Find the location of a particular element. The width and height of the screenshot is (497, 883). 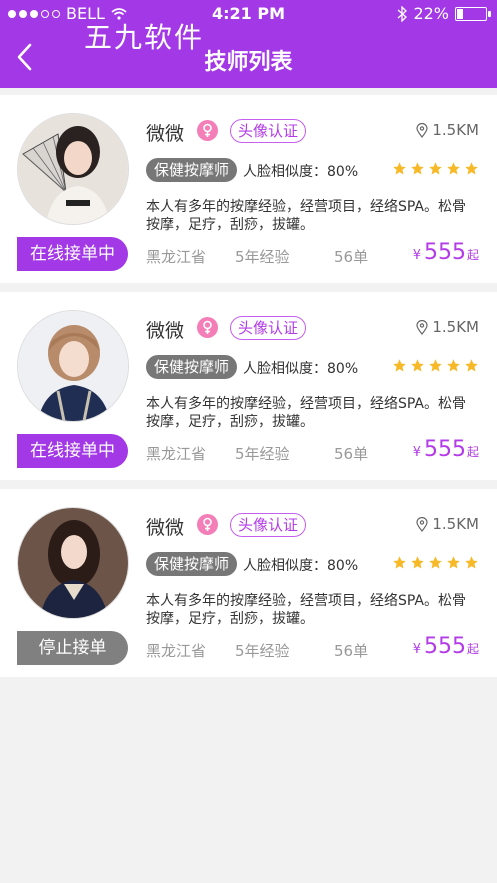

battery-percent: 22% is located at coordinates (431, 13).